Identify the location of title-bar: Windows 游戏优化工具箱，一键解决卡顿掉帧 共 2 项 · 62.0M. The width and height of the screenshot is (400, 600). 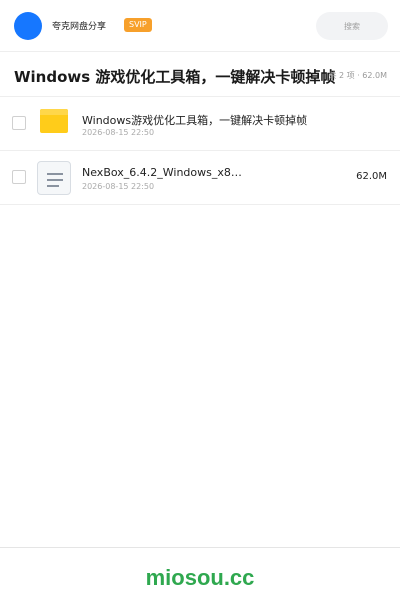
(200, 74).